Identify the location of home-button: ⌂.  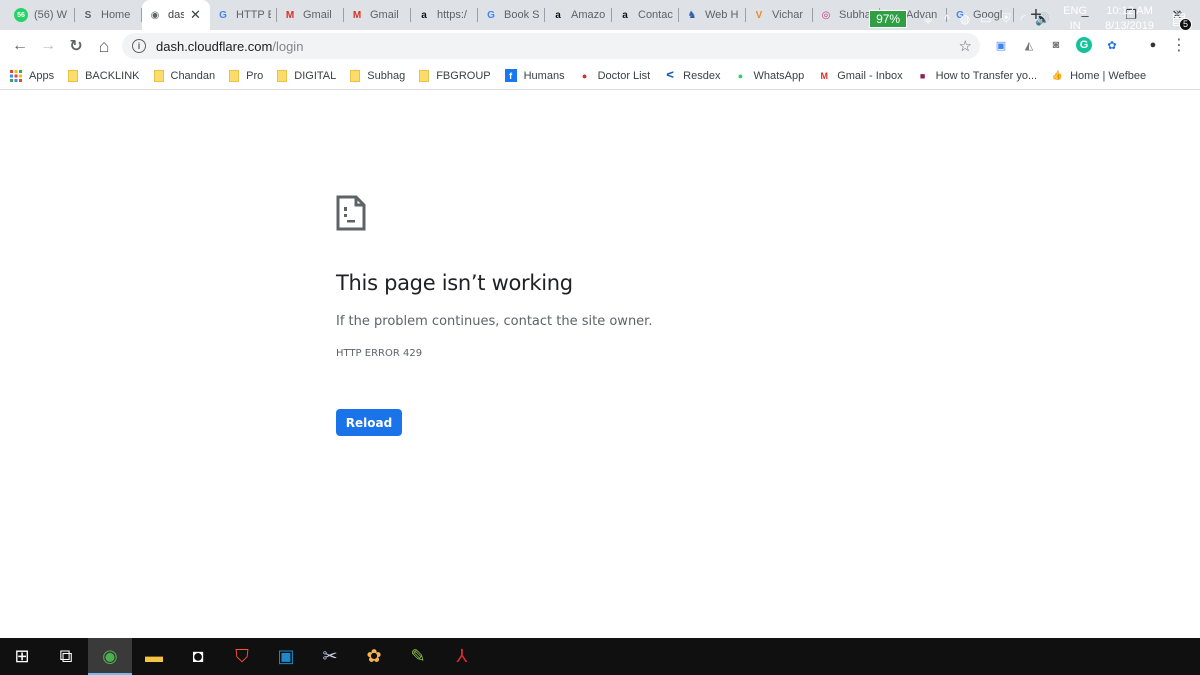
(104, 46).